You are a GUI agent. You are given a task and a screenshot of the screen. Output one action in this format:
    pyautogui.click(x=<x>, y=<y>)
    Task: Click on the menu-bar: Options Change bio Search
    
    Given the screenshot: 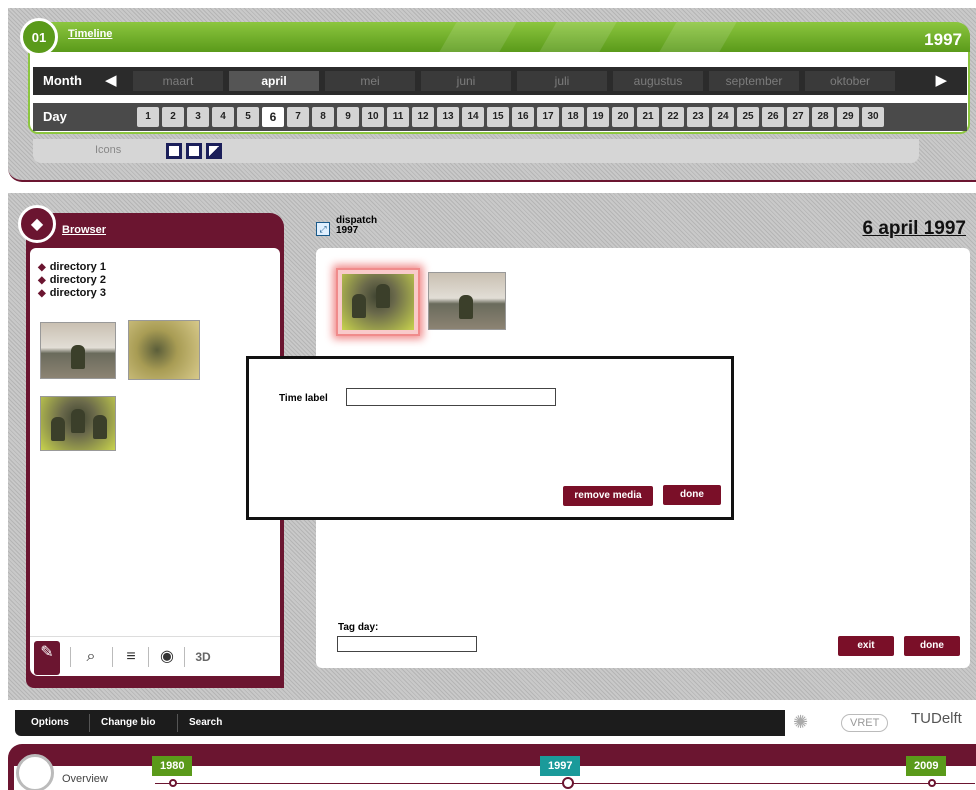 What is the action you would take?
    pyautogui.click(x=400, y=723)
    